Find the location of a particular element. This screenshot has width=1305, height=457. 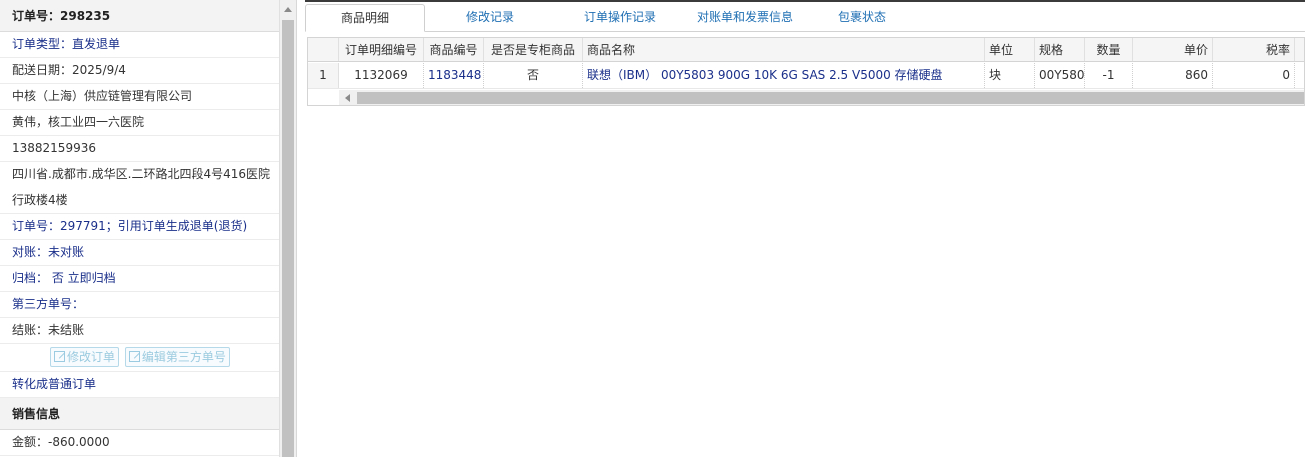

col-product-no: 商品编号 is located at coordinates (454, 49).